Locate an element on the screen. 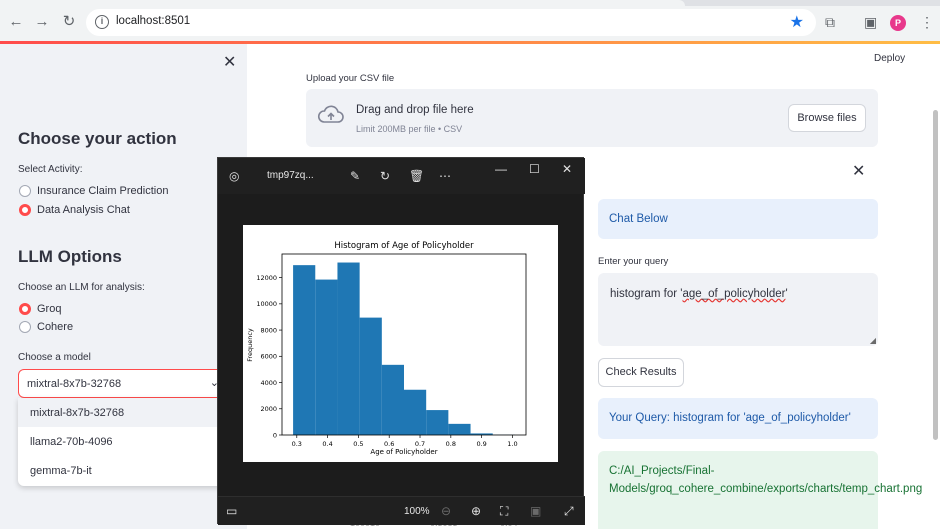  radio-label-insurance-claim: Insurance Claim Prediction is located at coordinates (102, 191).